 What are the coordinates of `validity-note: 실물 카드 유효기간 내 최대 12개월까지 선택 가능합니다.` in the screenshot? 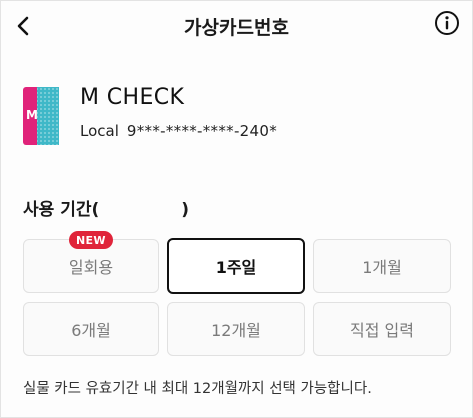 It's located at (197, 389).